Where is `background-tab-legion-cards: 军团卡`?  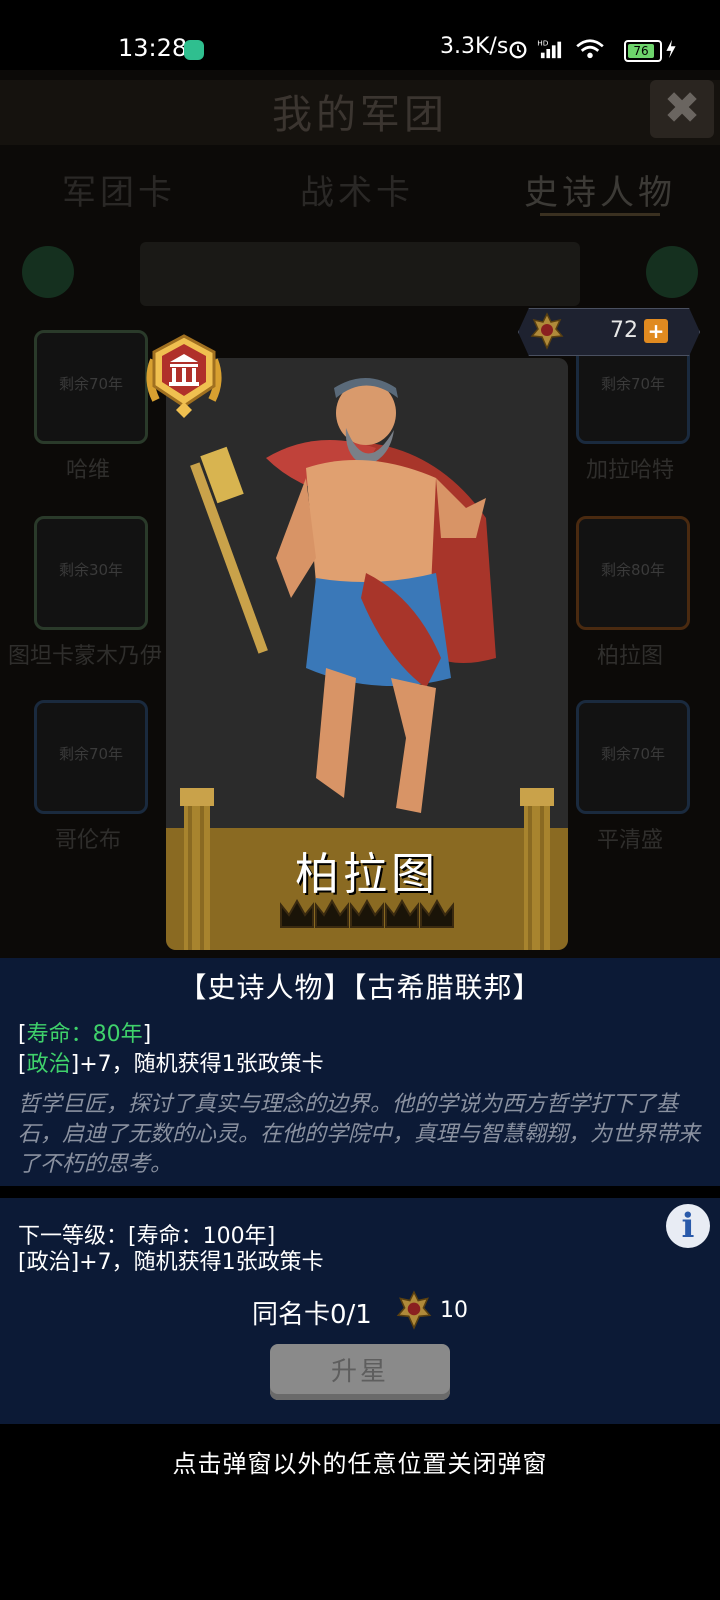 background-tab-legion-cards: 军团卡 is located at coordinates (119, 193).